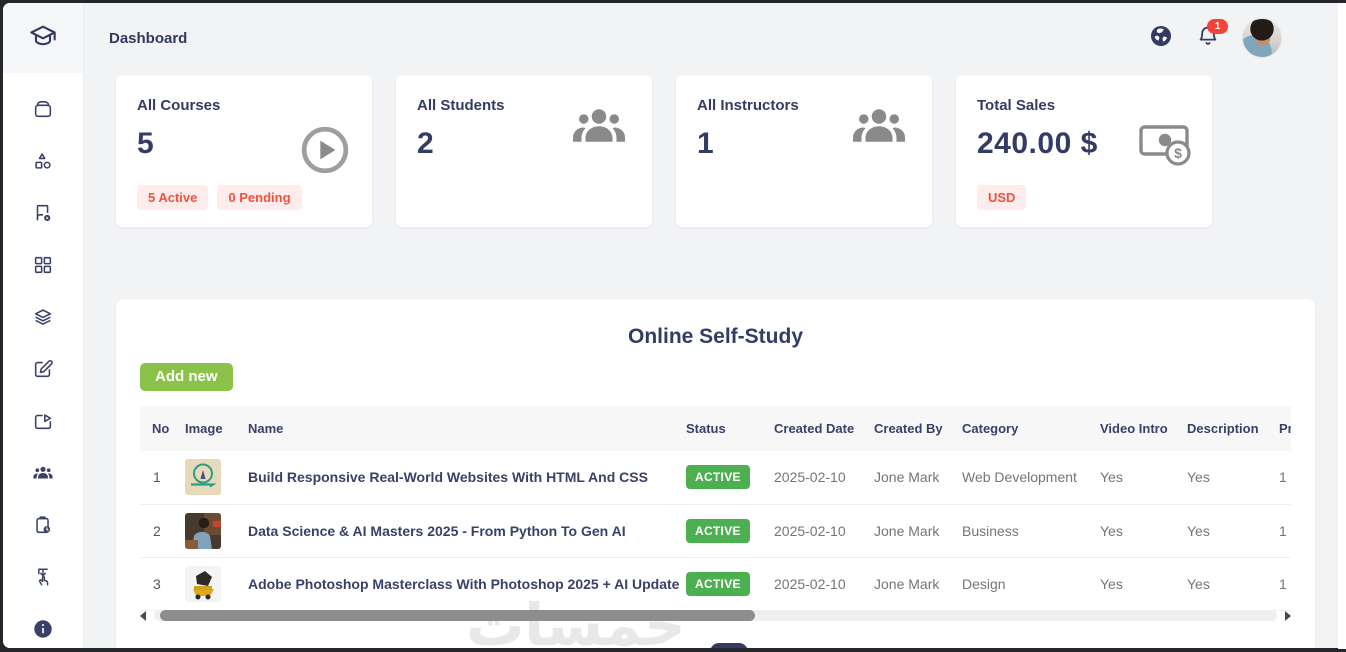  I want to click on header-actions: 1, so click(1241, 38).